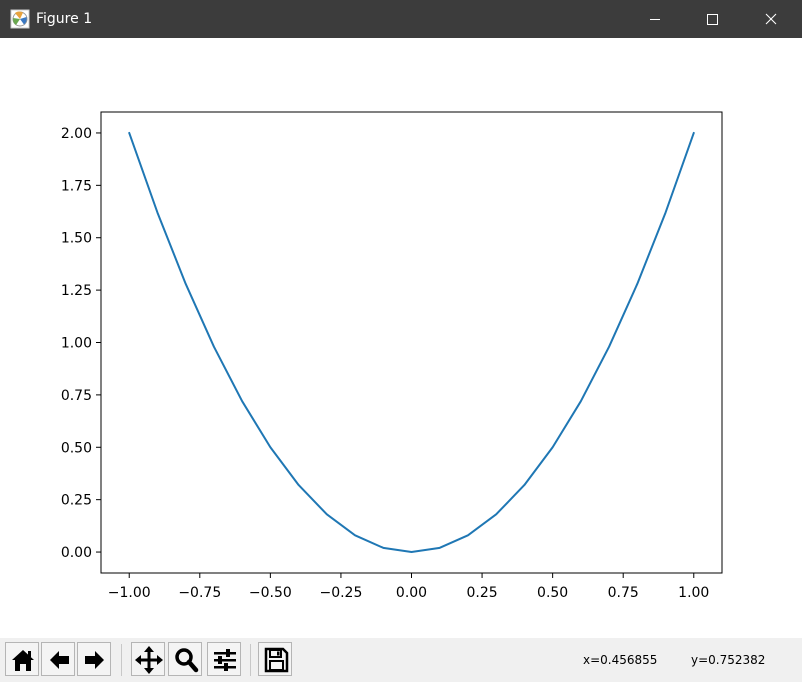 This screenshot has width=802, height=682. I want to click on x-tick-label: −1.00, so click(129, 593).